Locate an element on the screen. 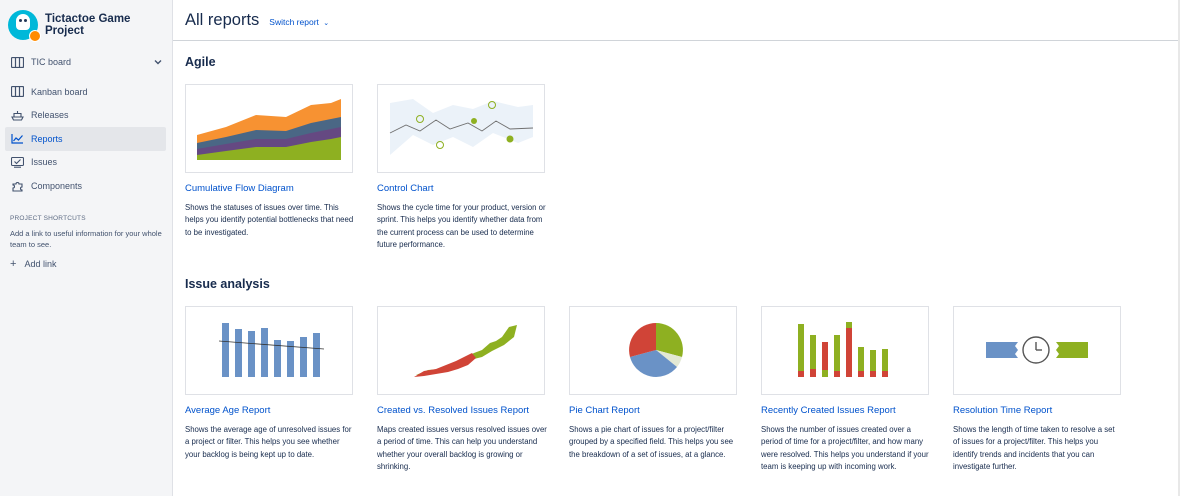  puzzle-icon is located at coordinates (17, 186).